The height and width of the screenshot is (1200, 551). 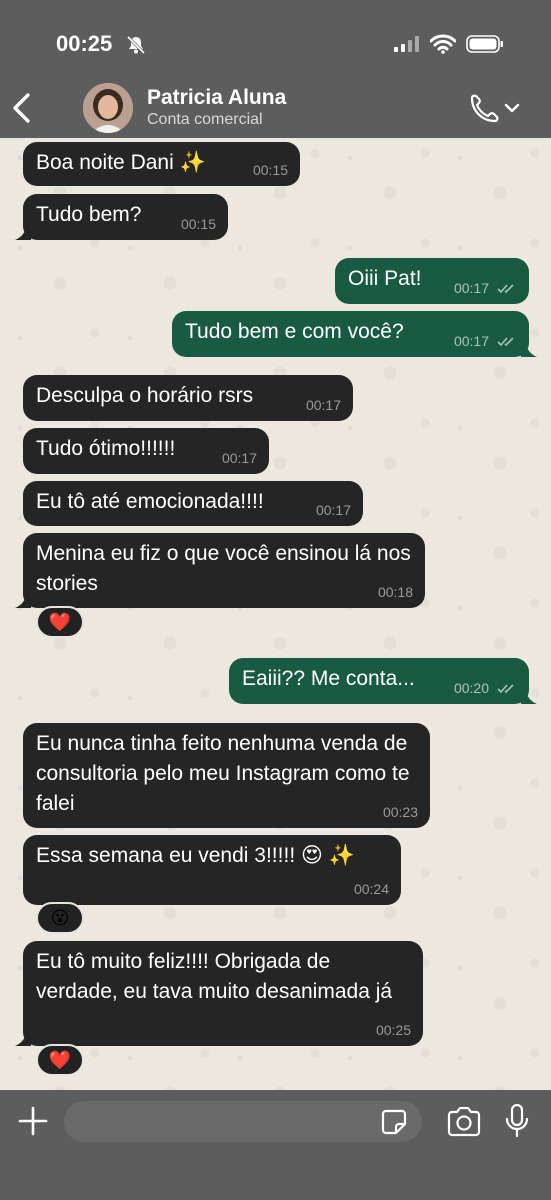 What do you see at coordinates (393, 1030) in the screenshot?
I see `message-time: 00:25` at bounding box center [393, 1030].